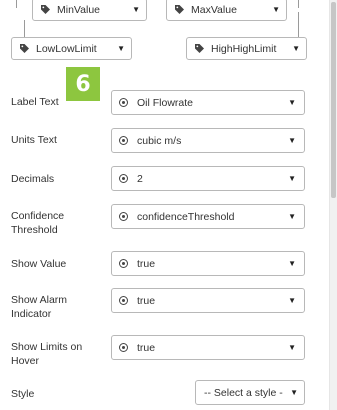 Image resolution: width=337 pixels, height=410 pixels. Describe the element at coordinates (333, 100) in the screenshot. I see `scrollbar-thumb` at that location.